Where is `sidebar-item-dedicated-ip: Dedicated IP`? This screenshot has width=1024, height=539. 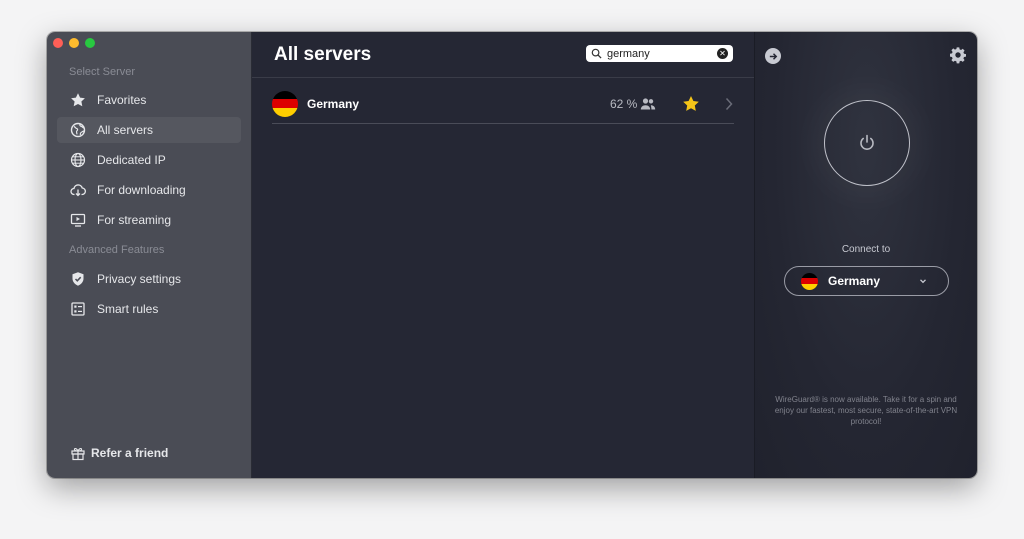 sidebar-item-dedicated-ip: Dedicated IP is located at coordinates (149, 160).